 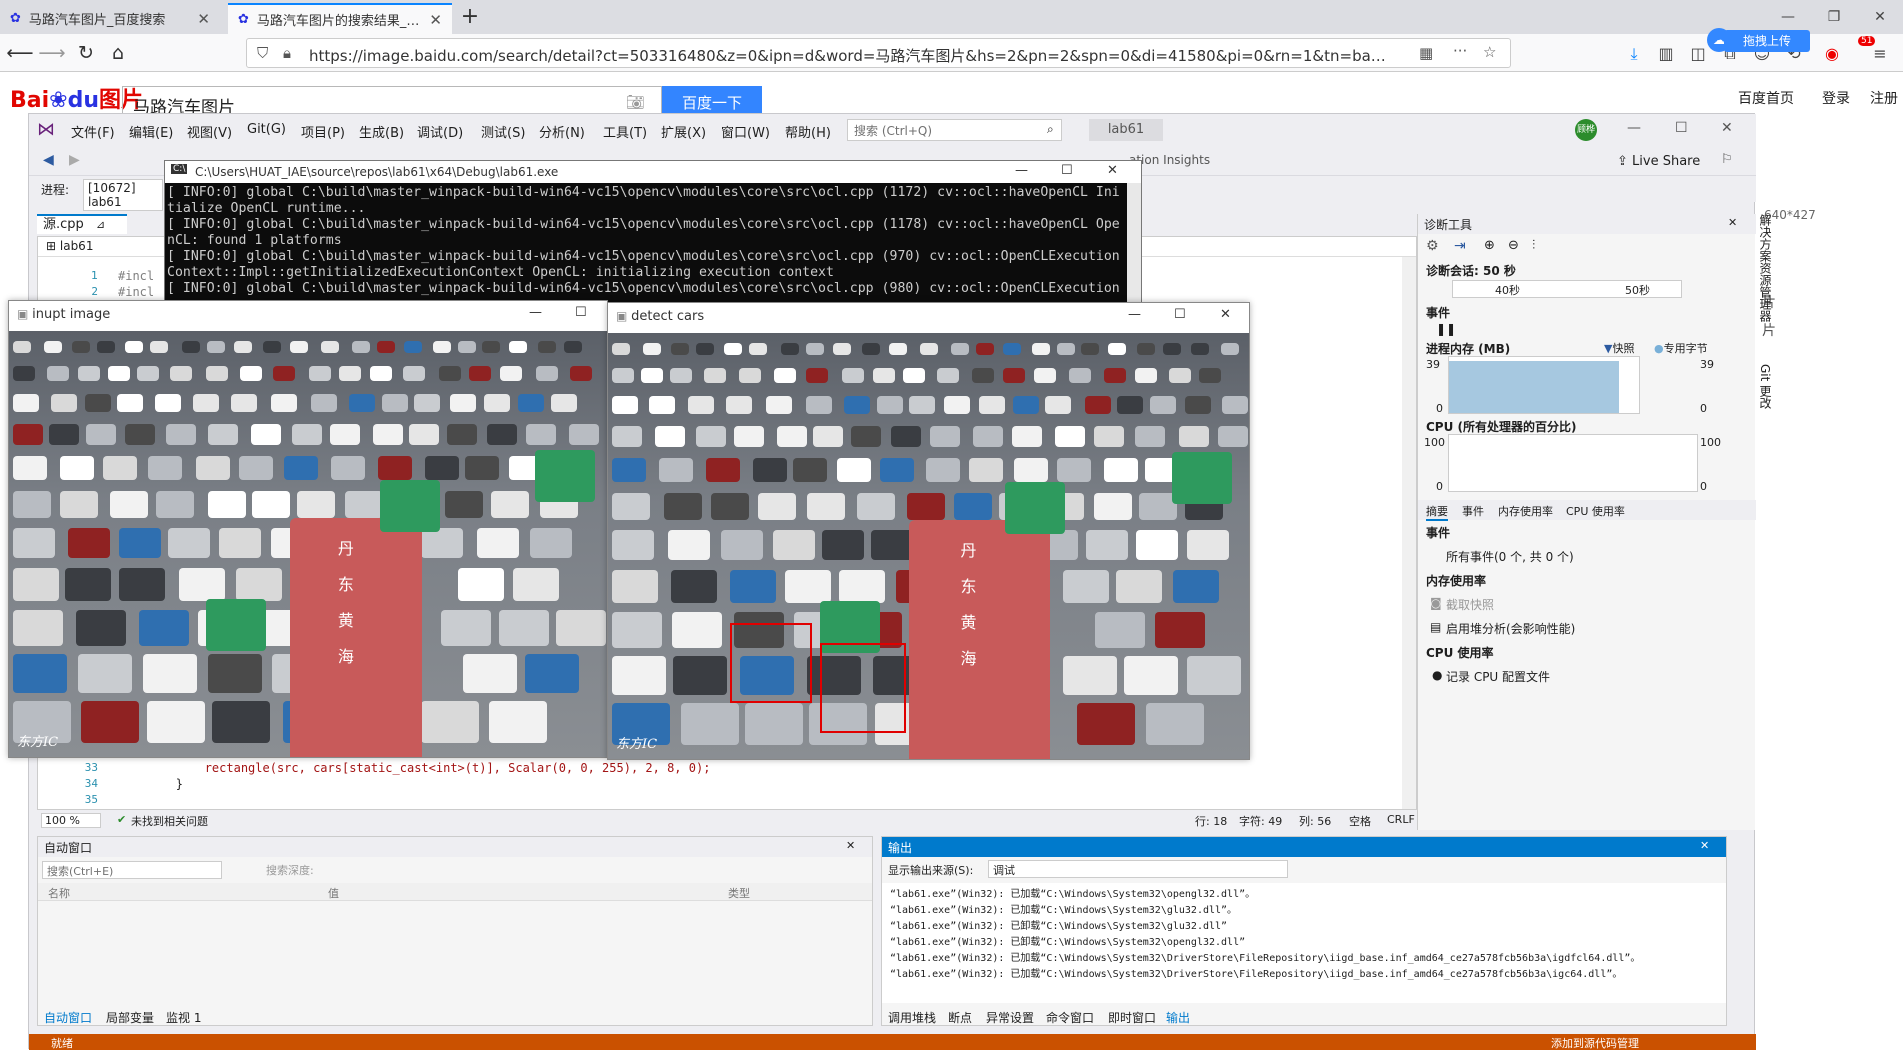 I want to click on timeline-ruler: 40秒 50秒, so click(x=1567, y=289).